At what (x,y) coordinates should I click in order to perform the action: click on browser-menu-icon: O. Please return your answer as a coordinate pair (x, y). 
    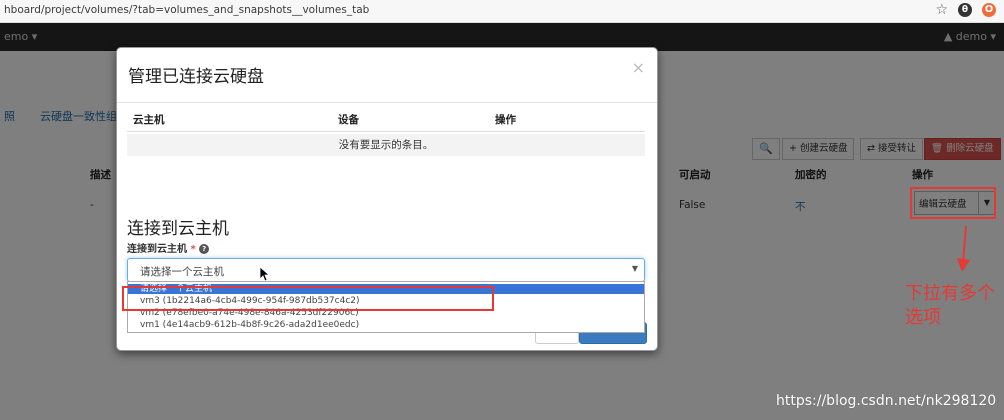
    Looking at the image, I should click on (989, 10).